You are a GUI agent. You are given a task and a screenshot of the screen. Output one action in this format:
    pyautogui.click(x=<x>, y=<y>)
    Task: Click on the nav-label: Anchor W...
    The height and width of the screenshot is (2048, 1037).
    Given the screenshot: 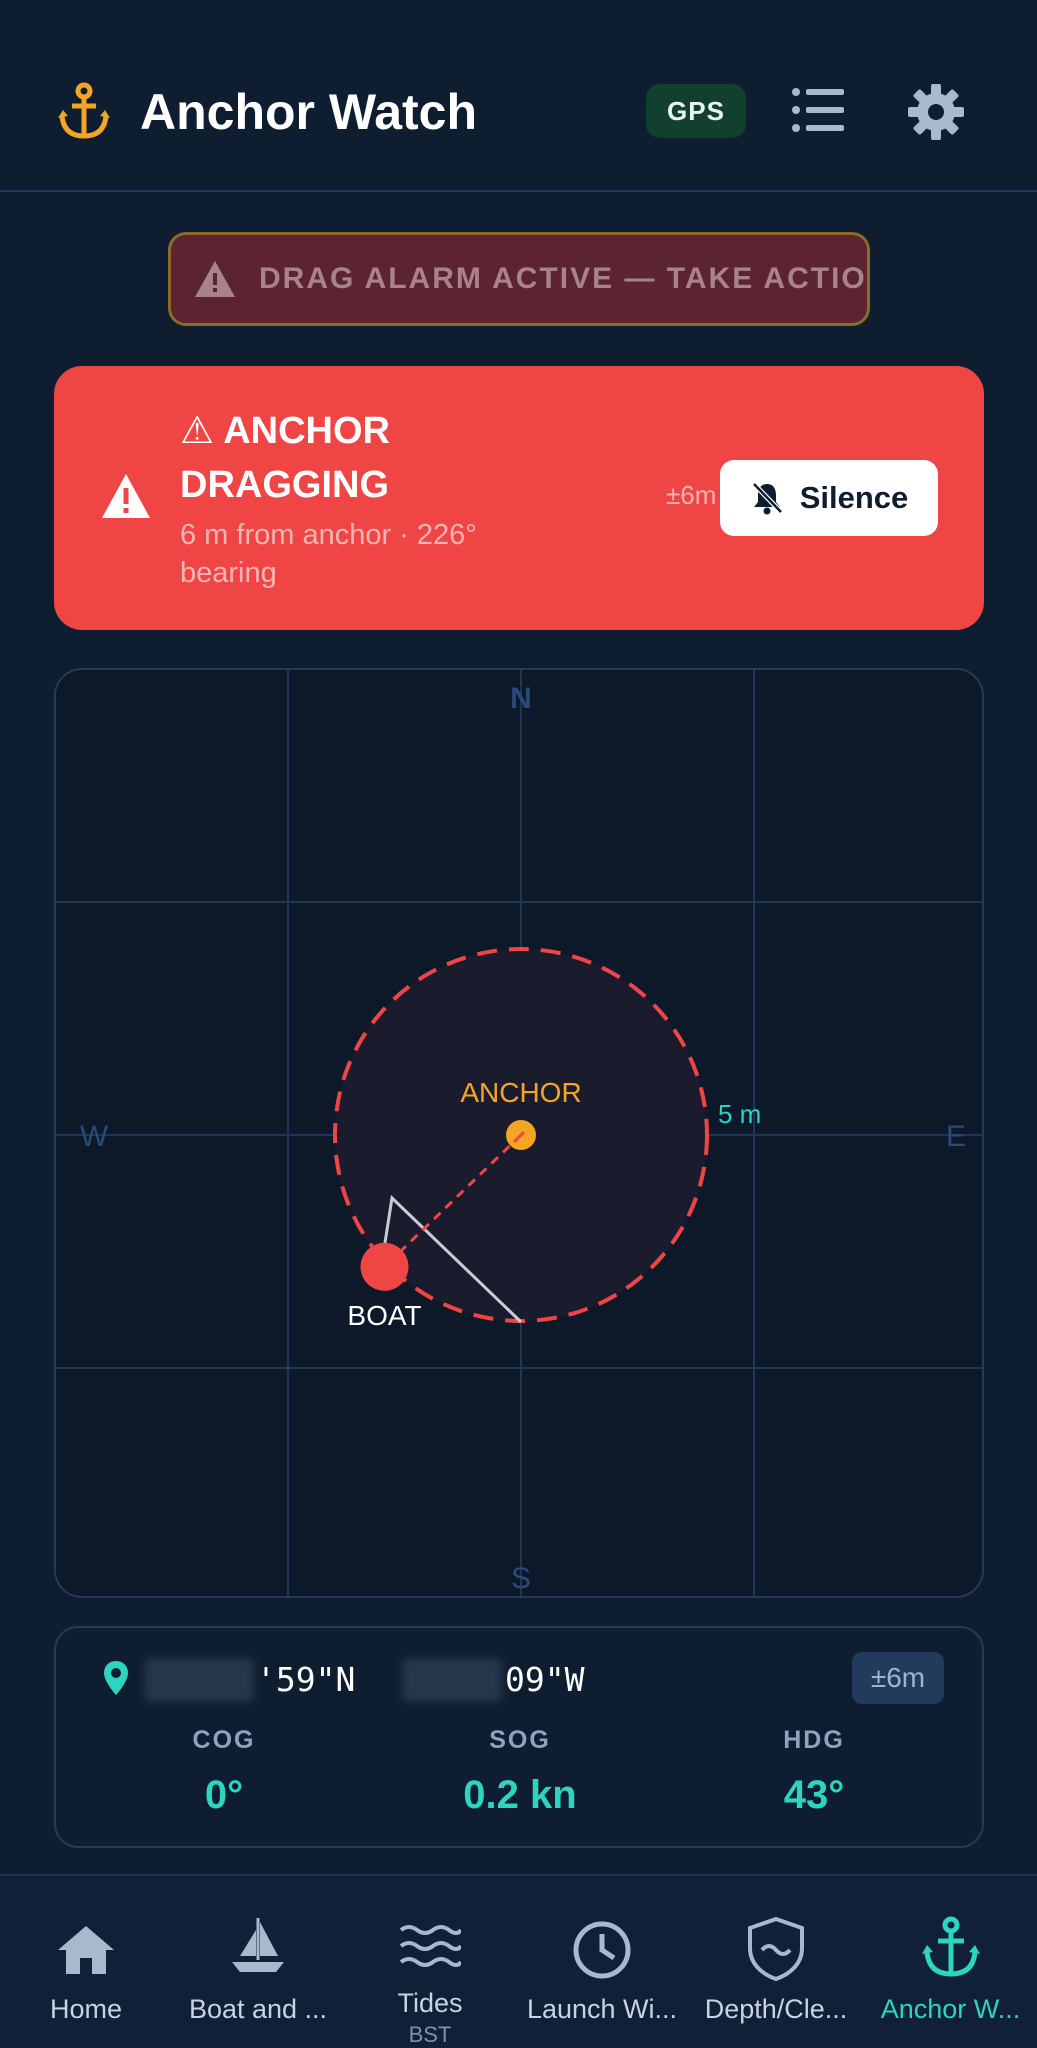 What is the action you would take?
    pyautogui.click(x=950, y=2009)
    